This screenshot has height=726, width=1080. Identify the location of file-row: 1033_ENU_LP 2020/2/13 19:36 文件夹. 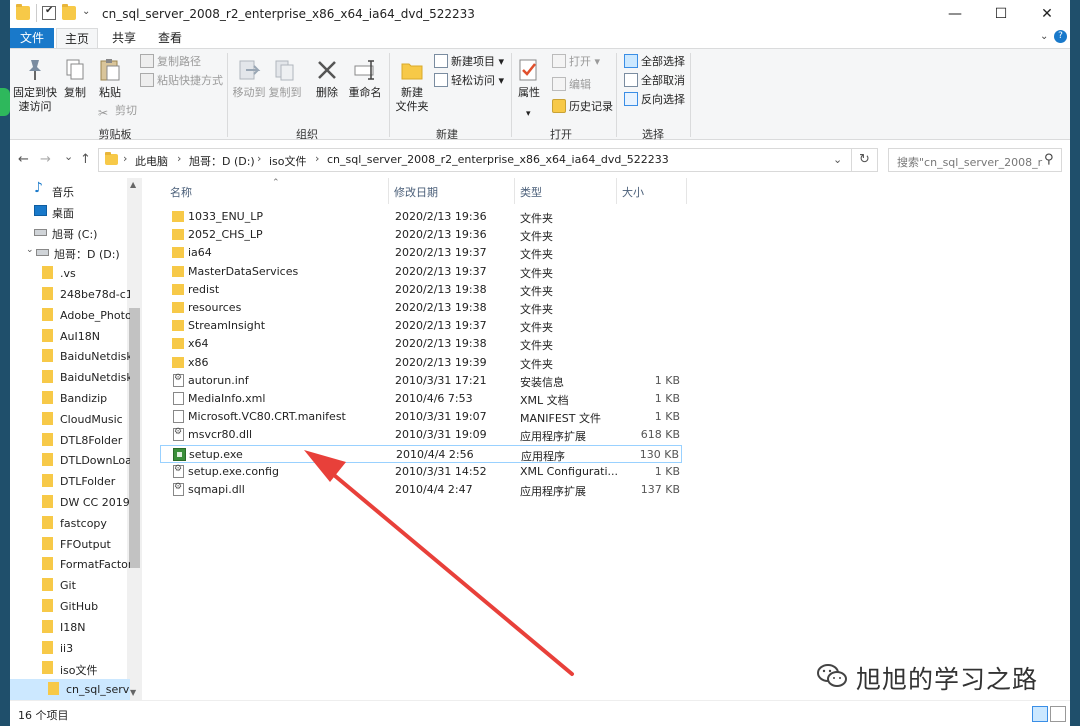
(421, 217).